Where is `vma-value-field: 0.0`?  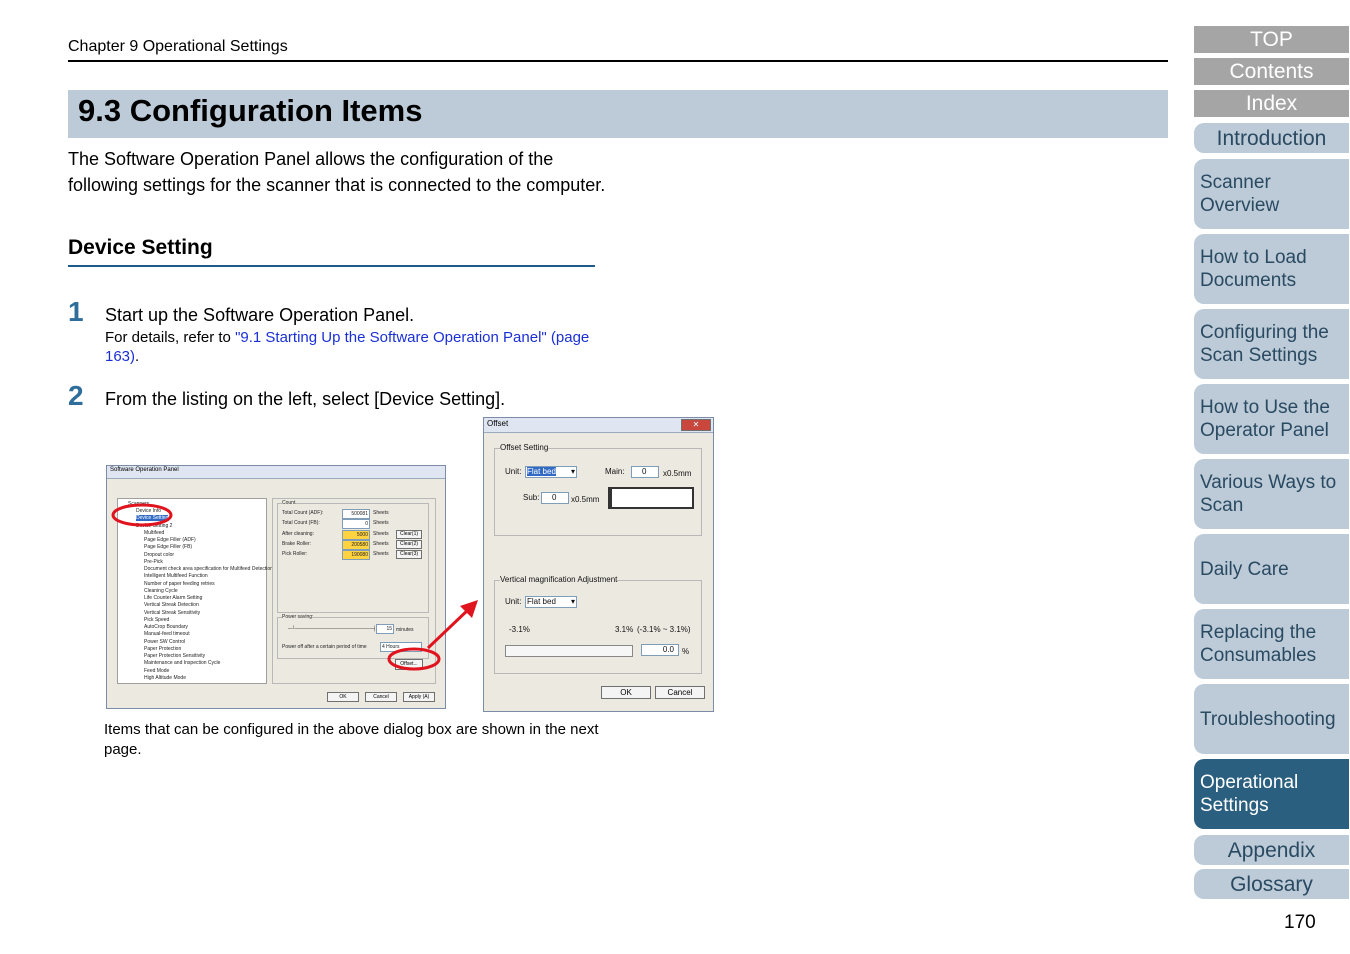
vma-value-field: 0.0 is located at coordinates (660, 650).